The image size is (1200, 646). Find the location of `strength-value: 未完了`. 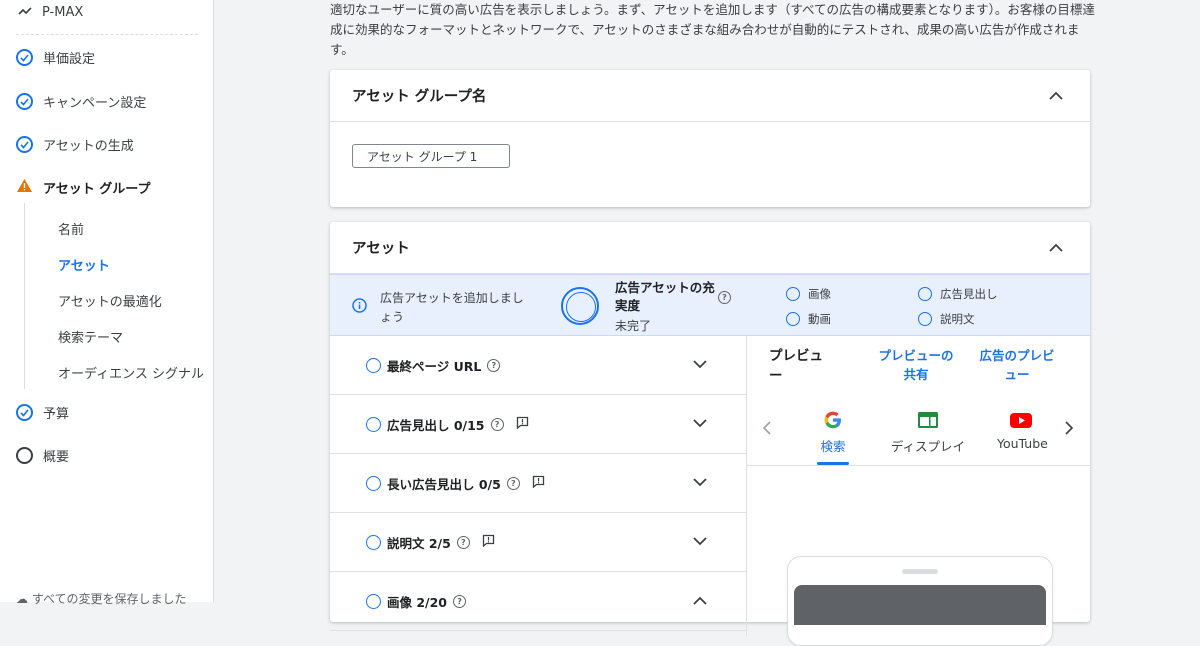

strength-value: 未完了 is located at coordinates (633, 326).